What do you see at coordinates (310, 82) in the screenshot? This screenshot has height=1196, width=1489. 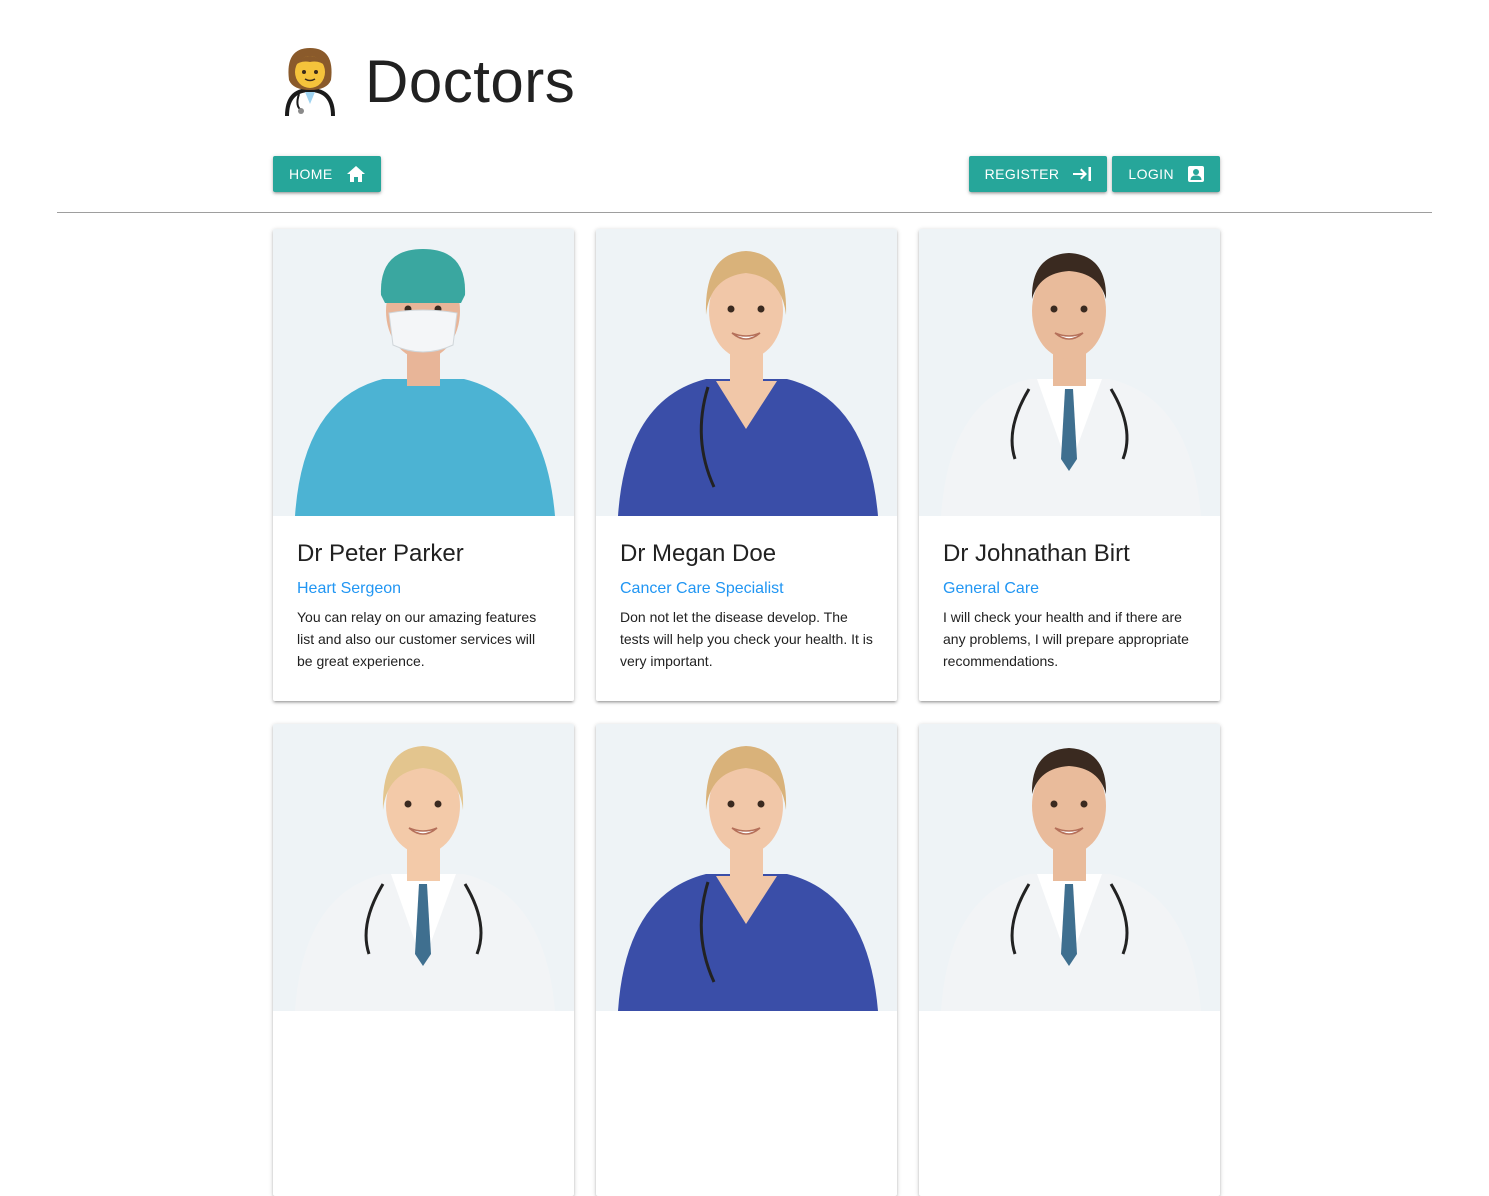 I see `doctor-emoji-icon` at bounding box center [310, 82].